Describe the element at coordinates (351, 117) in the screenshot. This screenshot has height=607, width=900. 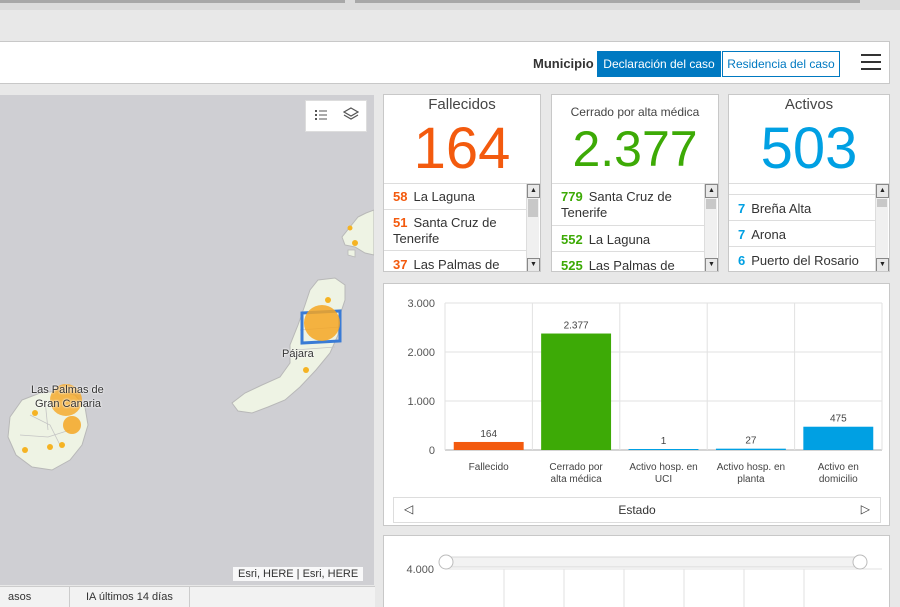
I see `layers-icon` at that location.